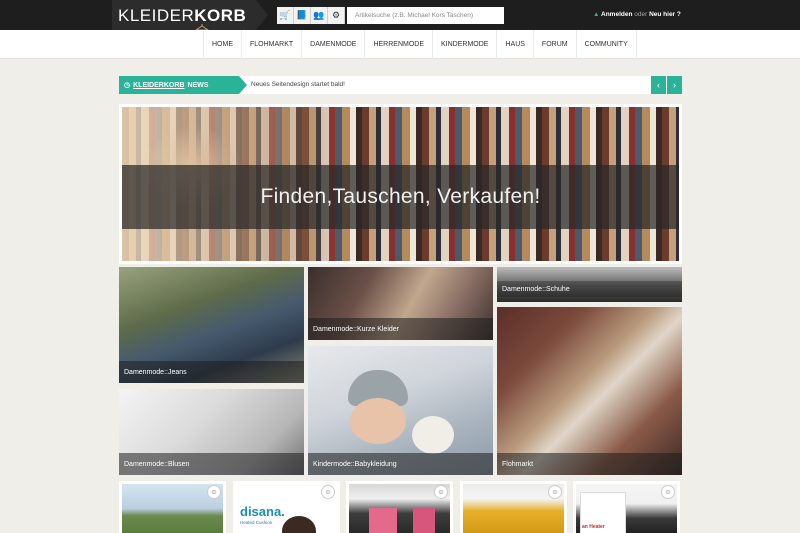 The height and width of the screenshot is (533, 800). Describe the element at coordinates (272, 44) in the screenshot. I see `nav-item-flohmarkt: FLOHMARKT` at that location.